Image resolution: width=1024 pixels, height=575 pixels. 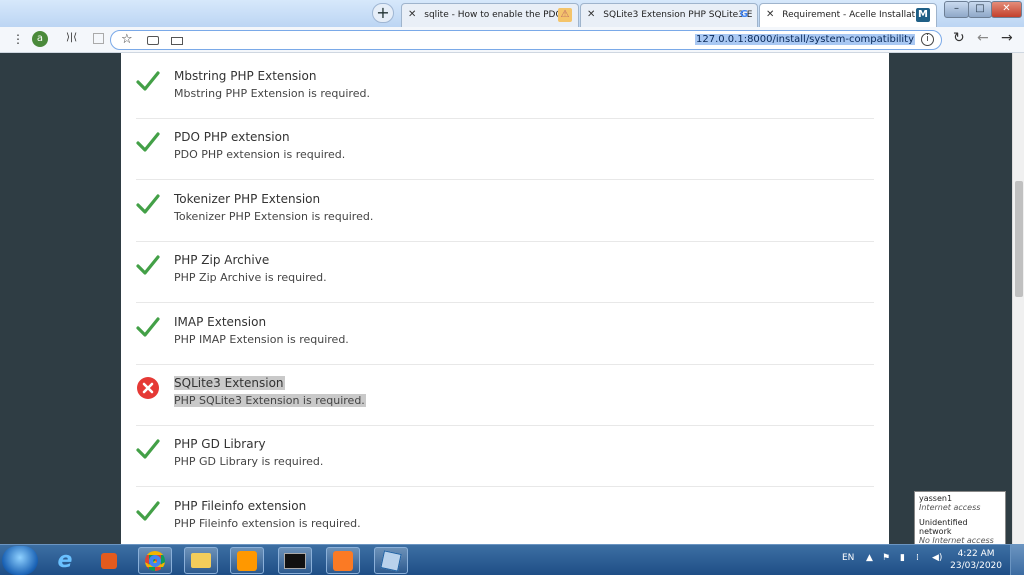 I want to click on requirement-title: Tokenizer PHP Extension, so click(x=247, y=198).